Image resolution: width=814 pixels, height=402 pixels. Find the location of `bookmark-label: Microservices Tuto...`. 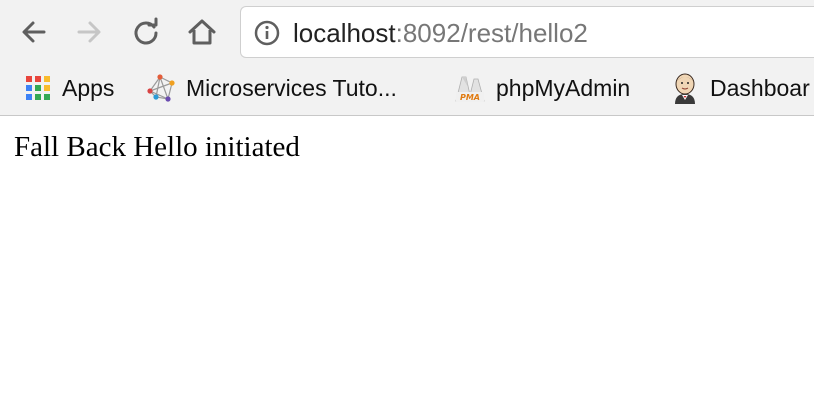

bookmark-label: Microservices Tuto... is located at coordinates (291, 87).